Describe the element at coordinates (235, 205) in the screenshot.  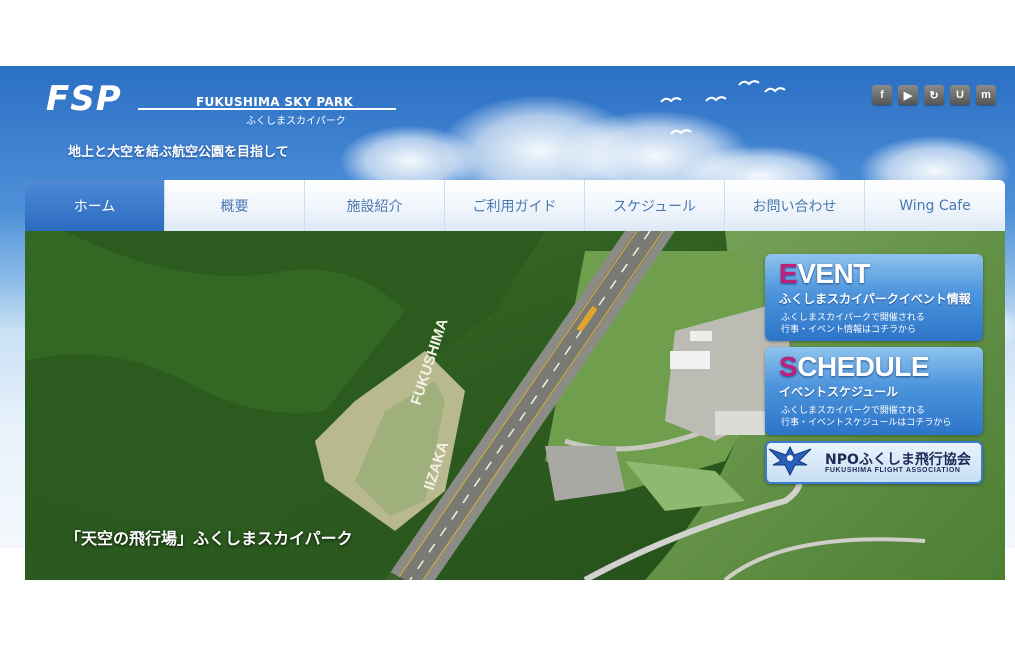
I see `nav-item-overview: 概要` at that location.